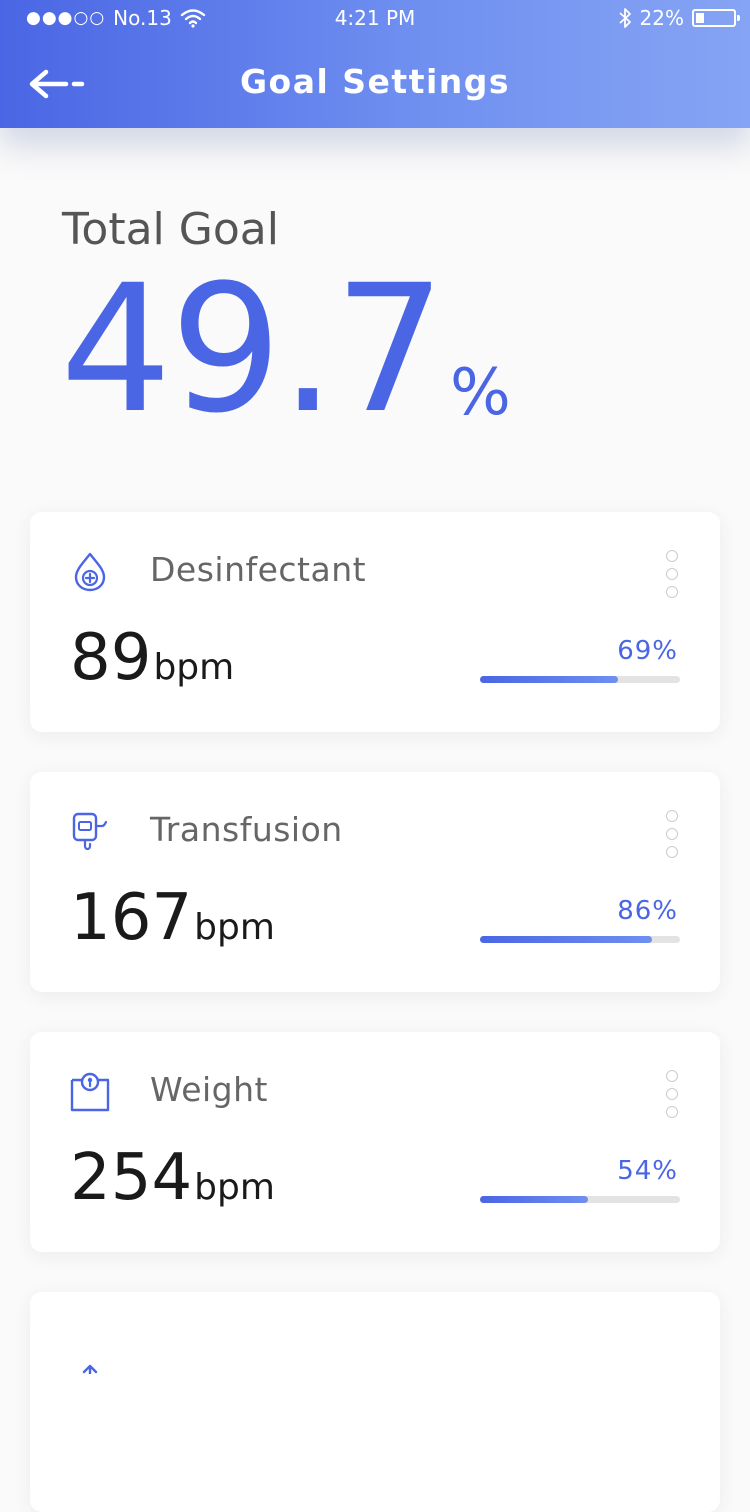 The width and height of the screenshot is (750, 1512). I want to click on goal-card-desinfectant: Desinfectant 89bpm 69%, so click(375, 622).